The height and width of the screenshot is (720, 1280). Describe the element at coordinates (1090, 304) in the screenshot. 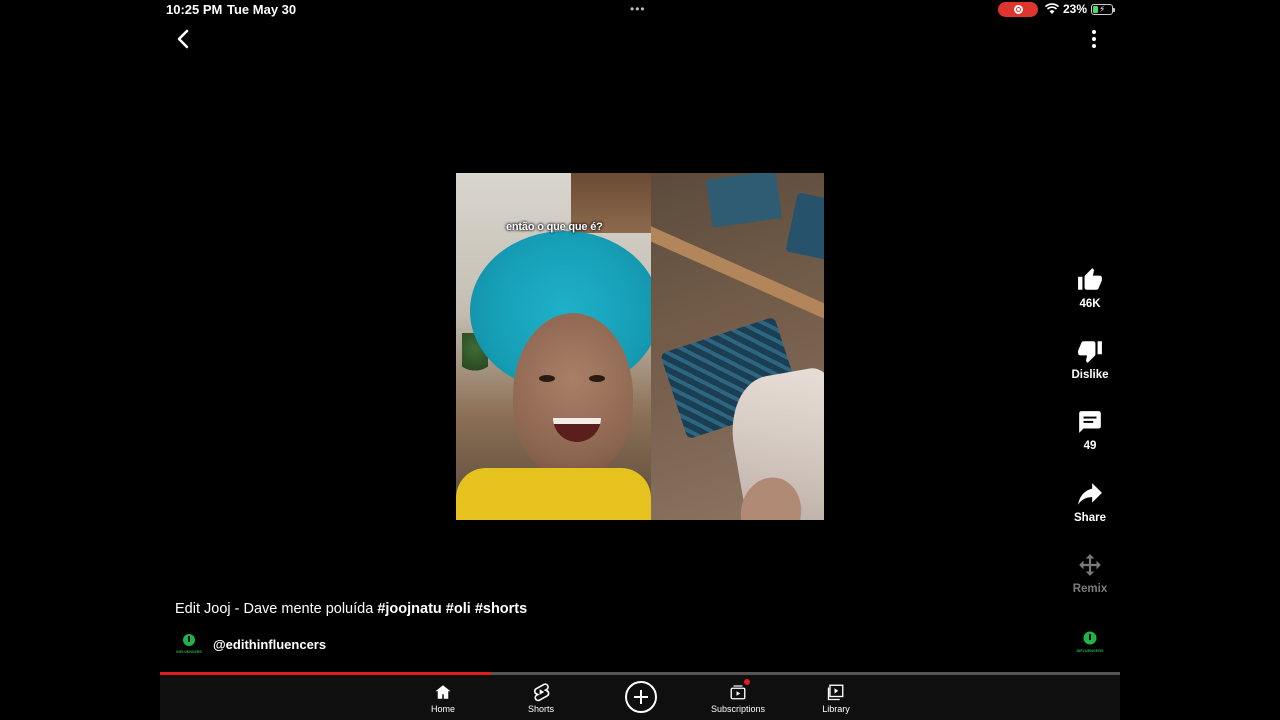

I see `like-count: 46K` at that location.